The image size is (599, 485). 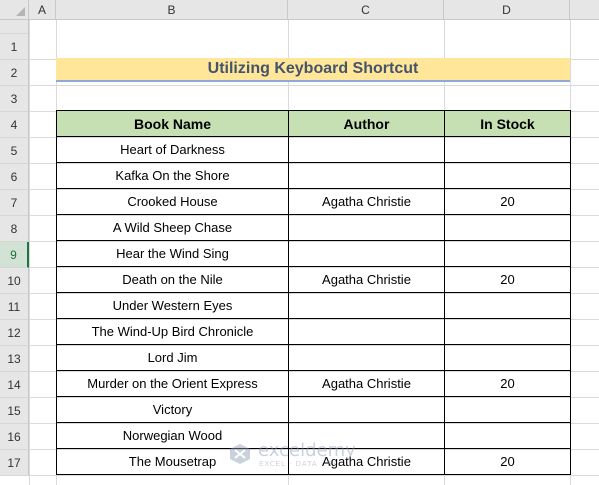 I want to click on column-header-b: B, so click(x=172, y=10).